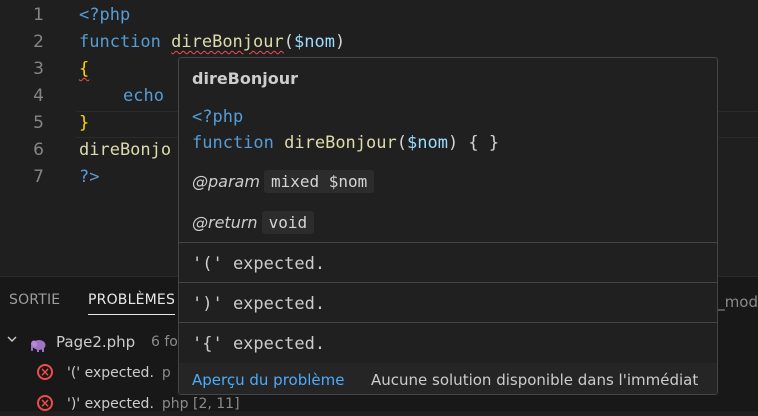 The width and height of the screenshot is (758, 416). Describe the element at coordinates (132, 303) in the screenshot. I see `tab-problems: PROBLÈMES` at that location.